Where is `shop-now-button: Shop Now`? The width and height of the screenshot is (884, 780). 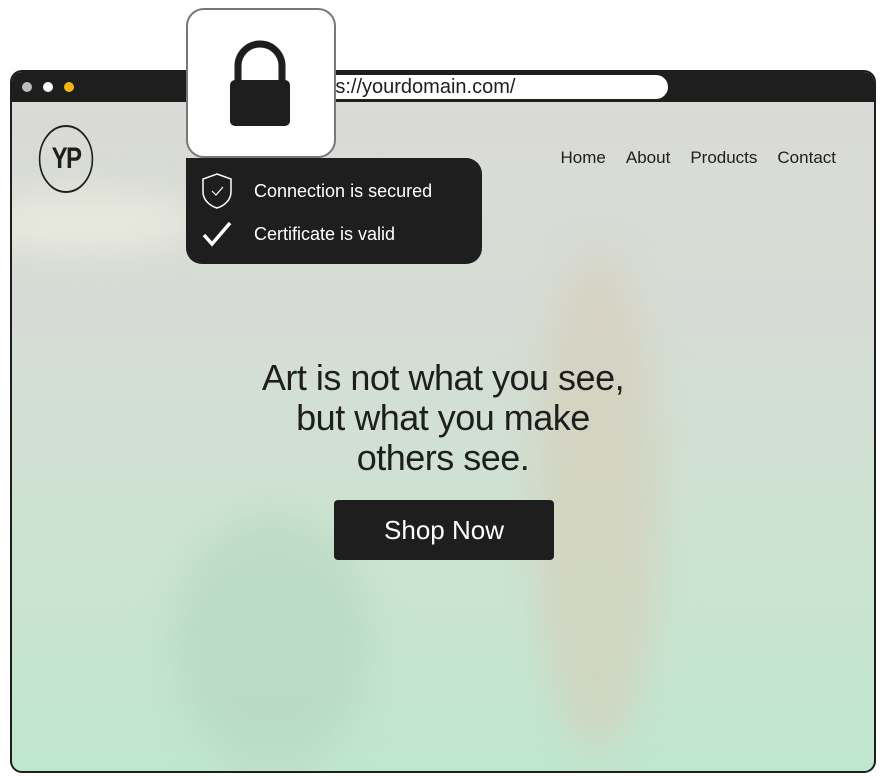
shop-now-button: Shop Now is located at coordinates (444, 530).